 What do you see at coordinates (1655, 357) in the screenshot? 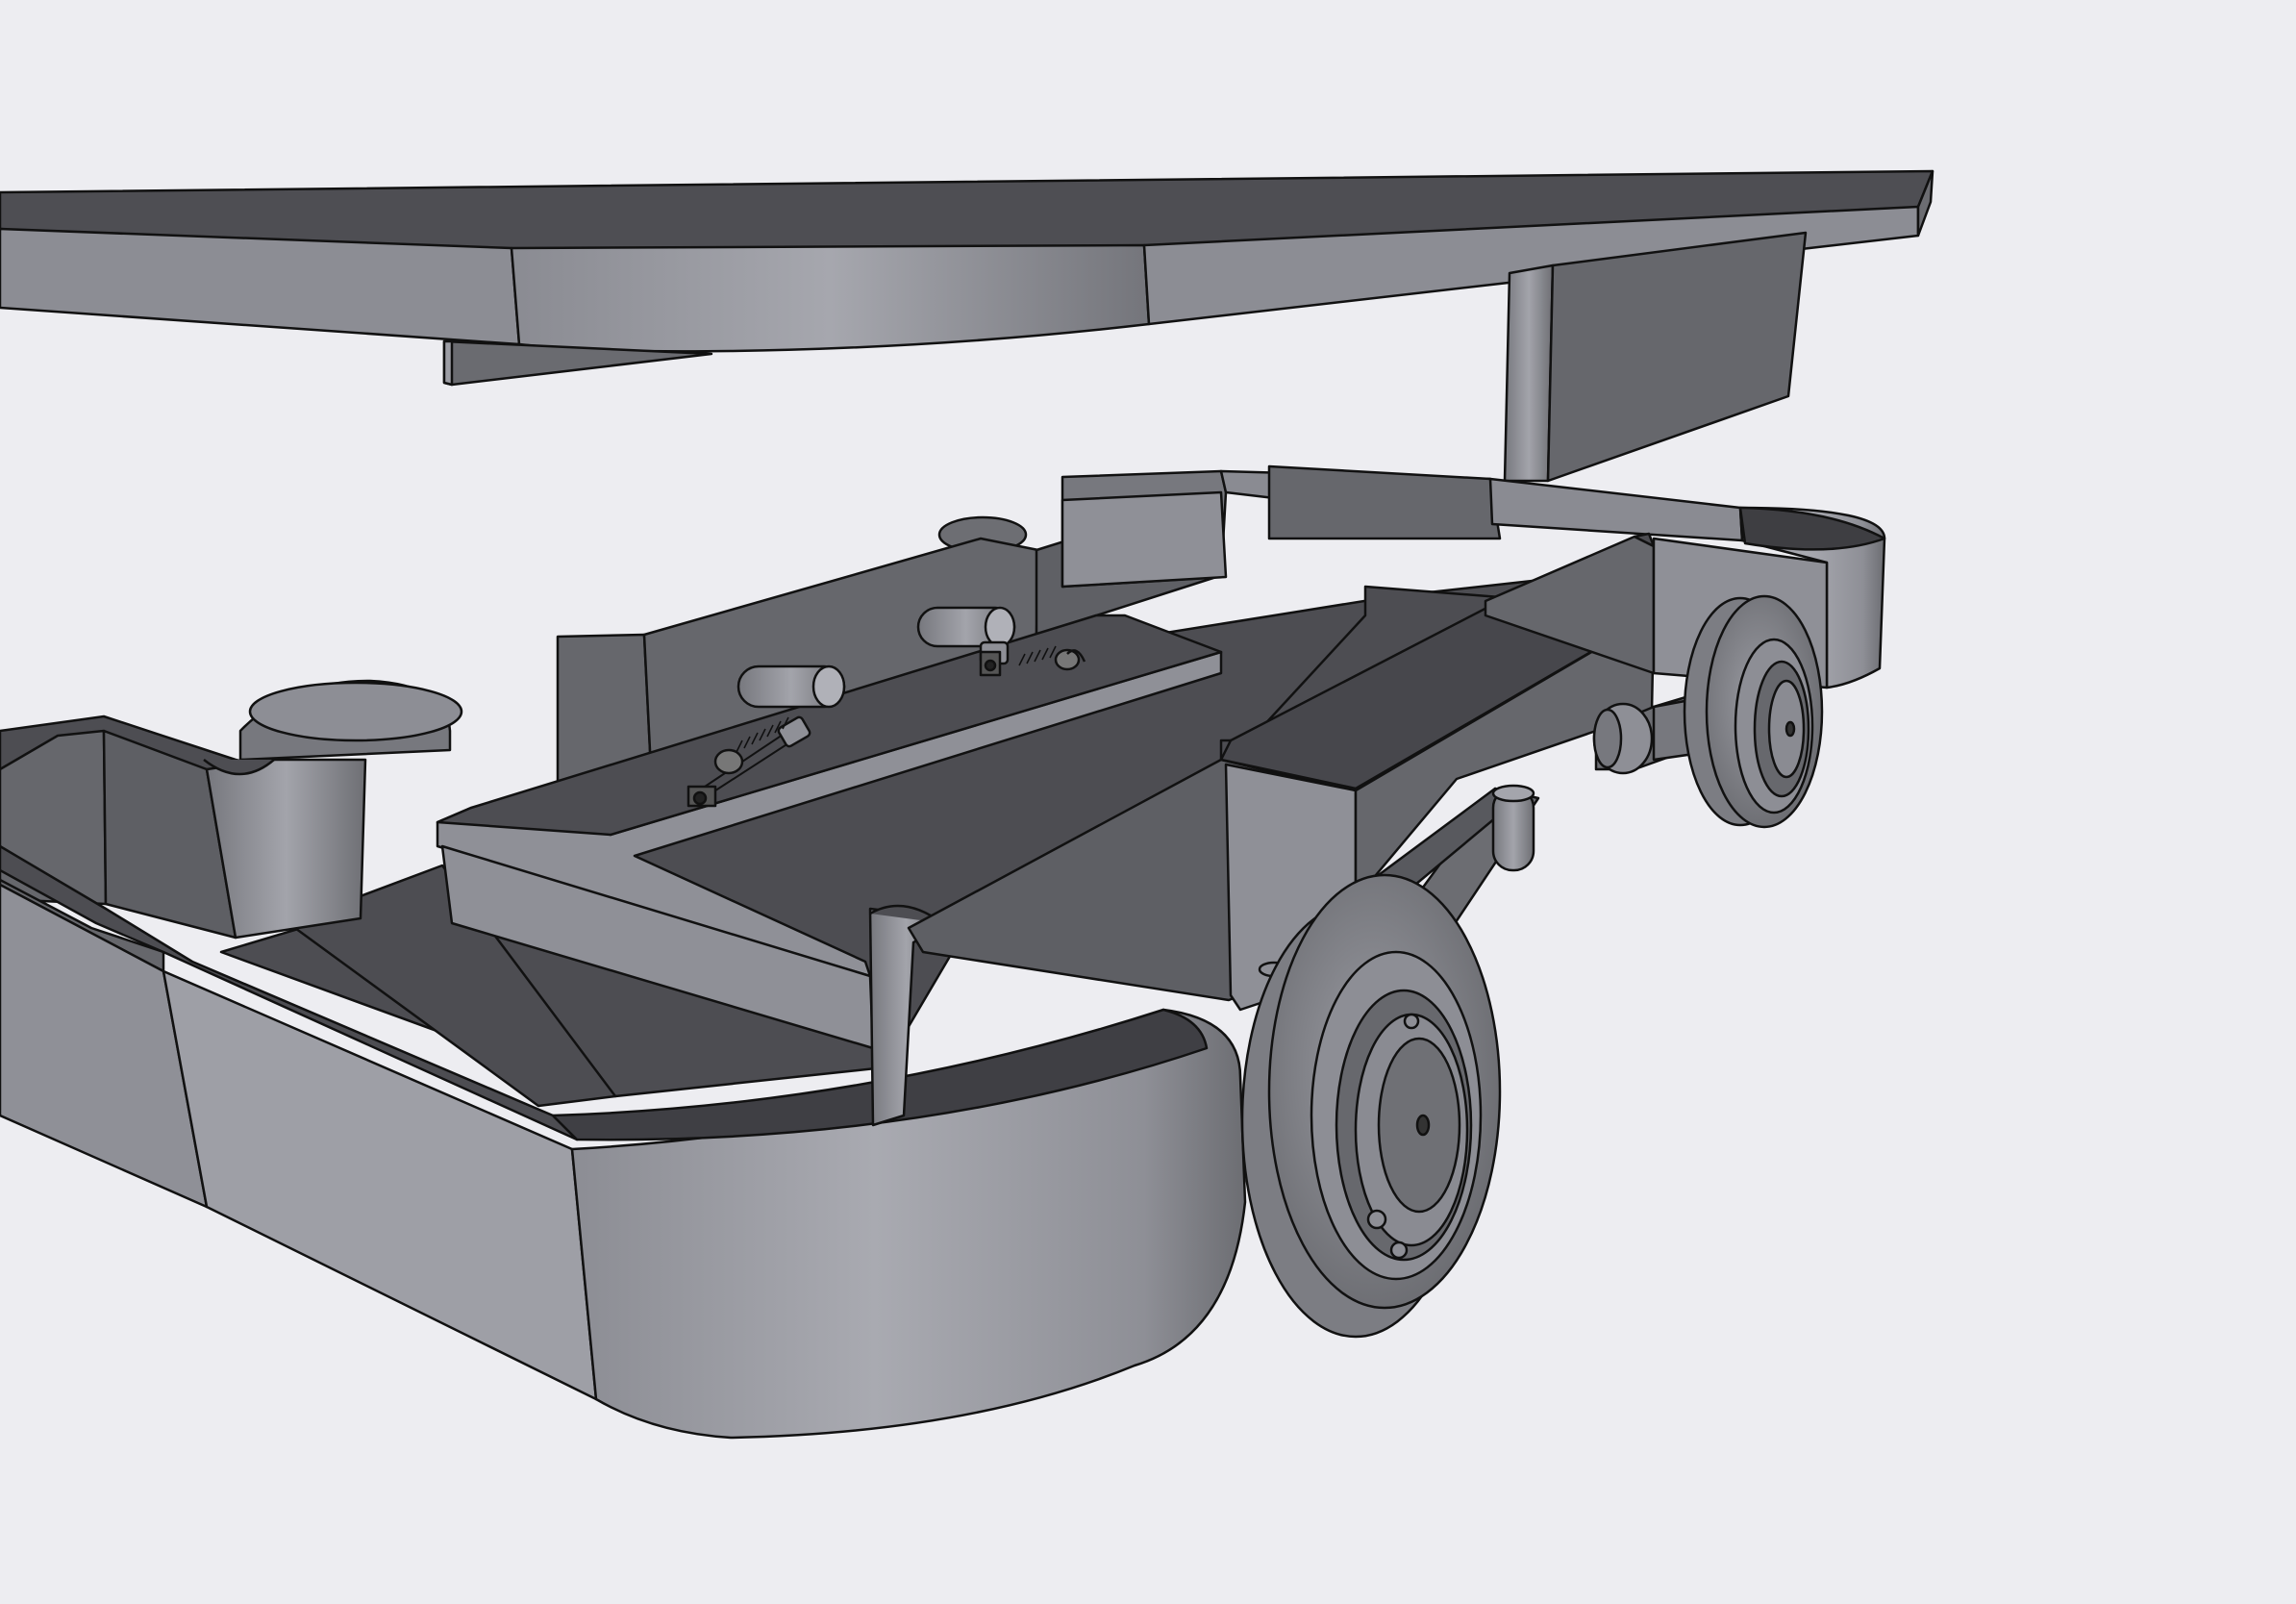
I see `deck-support` at bounding box center [1655, 357].